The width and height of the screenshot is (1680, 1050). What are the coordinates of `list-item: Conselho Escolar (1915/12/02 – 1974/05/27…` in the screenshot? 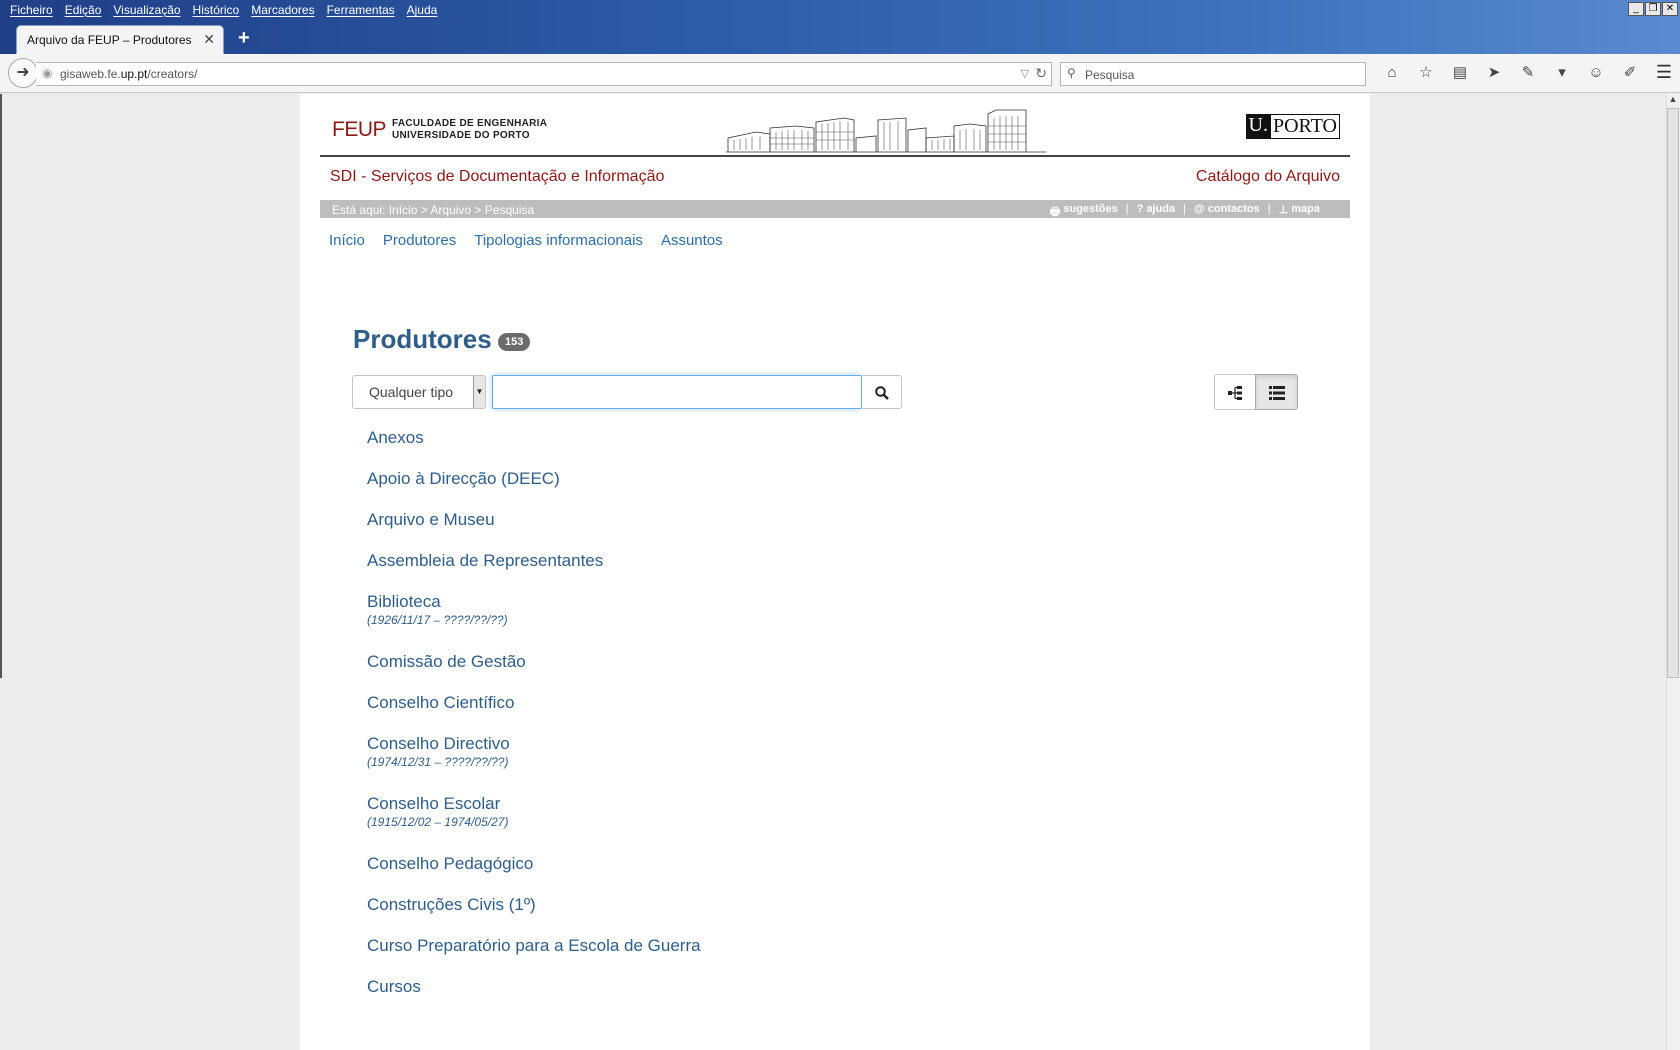 It's located at (534, 824).